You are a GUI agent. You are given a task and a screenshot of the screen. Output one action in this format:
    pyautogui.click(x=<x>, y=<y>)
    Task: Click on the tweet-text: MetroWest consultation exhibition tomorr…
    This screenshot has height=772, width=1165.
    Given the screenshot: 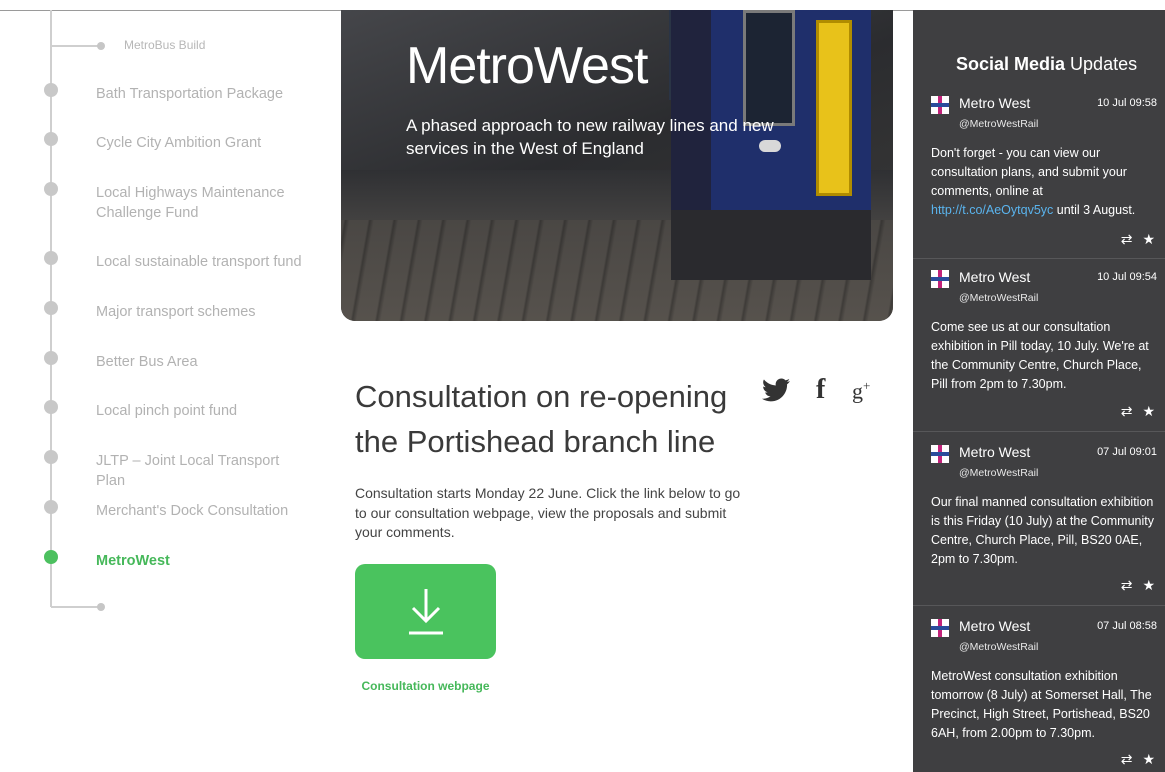 What is the action you would take?
    pyautogui.click(x=1041, y=704)
    